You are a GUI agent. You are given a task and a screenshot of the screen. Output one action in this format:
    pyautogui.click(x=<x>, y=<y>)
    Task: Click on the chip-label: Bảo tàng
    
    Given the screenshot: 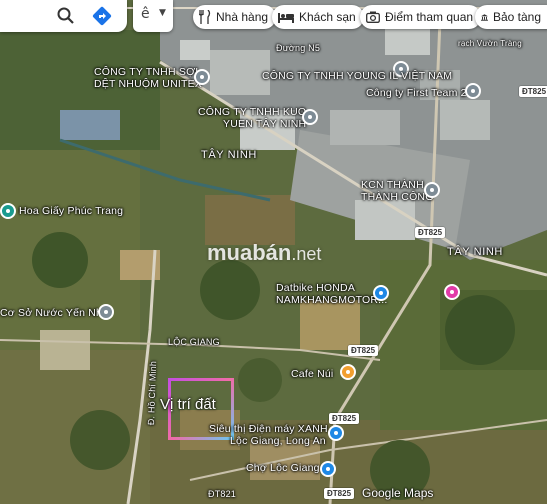 What is the action you would take?
    pyautogui.click(x=516, y=17)
    